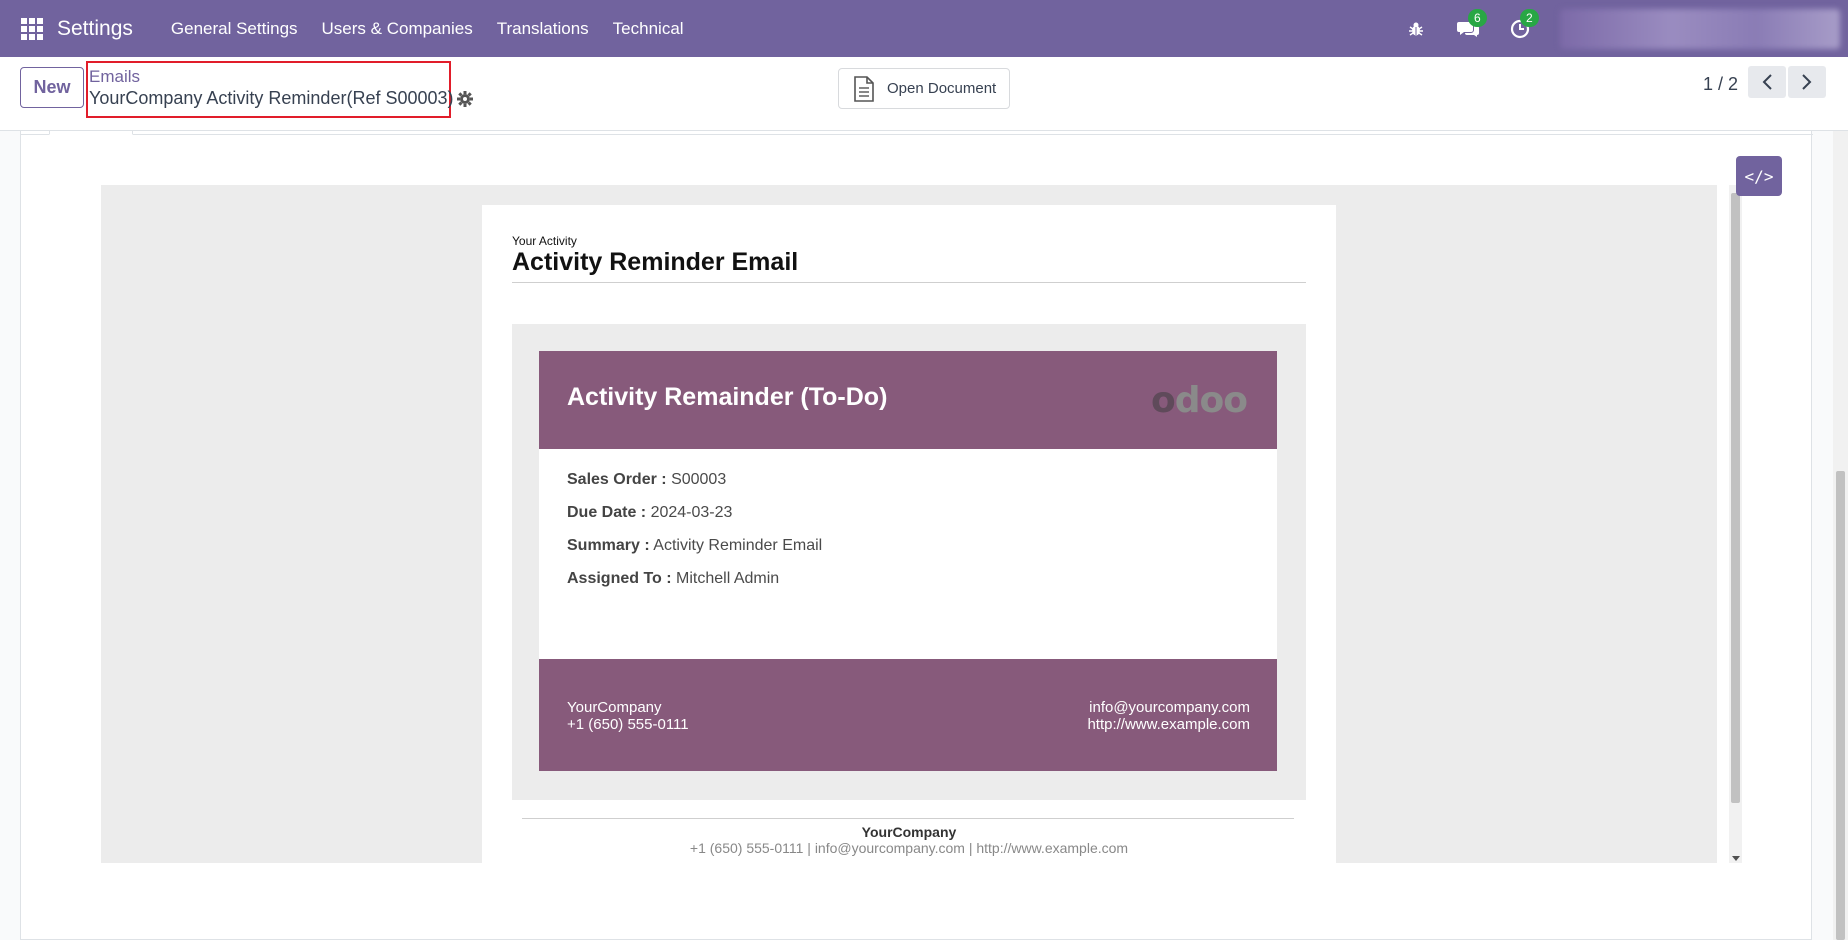  Describe the element at coordinates (234, 29) in the screenshot. I see `menu-general-settings: General Settings` at that location.